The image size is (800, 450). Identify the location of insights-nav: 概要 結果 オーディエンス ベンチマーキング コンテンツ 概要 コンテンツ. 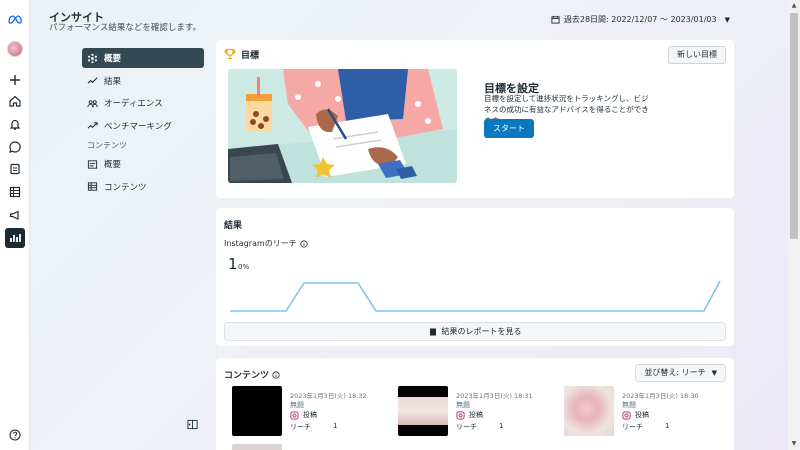
(143, 123).